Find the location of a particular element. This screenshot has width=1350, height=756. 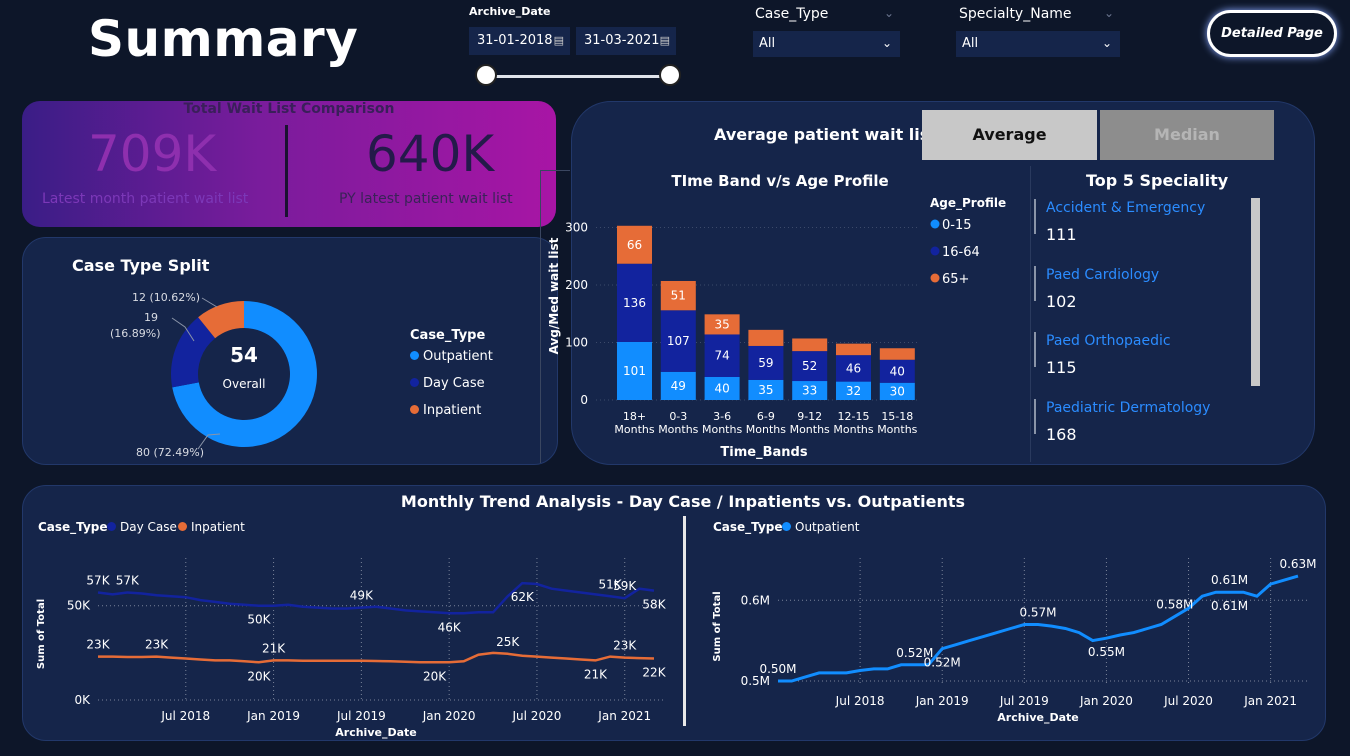

x-tick-label: 3-6 is located at coordinates (722, 416).